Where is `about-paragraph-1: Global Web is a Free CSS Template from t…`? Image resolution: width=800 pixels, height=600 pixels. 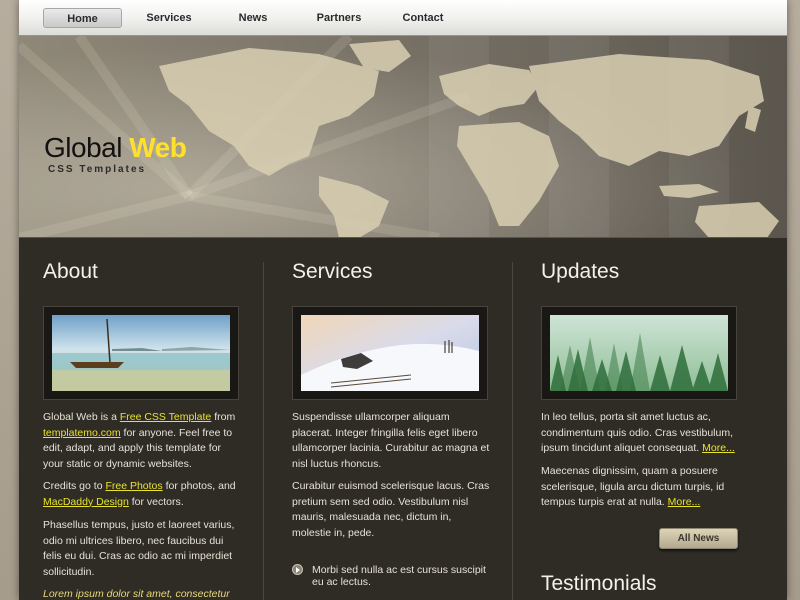 about-paragraph-1: Global Web is a Free CSS Template from t… is located at coordinates (143, 441).